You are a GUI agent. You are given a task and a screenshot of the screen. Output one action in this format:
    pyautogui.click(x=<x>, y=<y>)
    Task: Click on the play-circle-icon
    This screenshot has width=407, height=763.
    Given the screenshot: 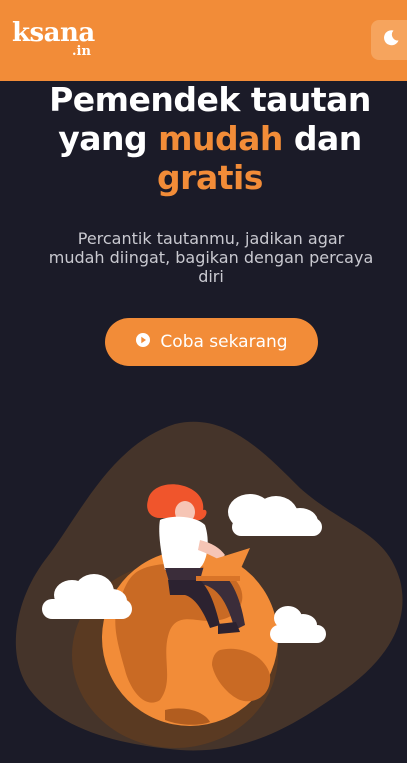 What is the action you would take?
    pyautogui.click(x=143, y=342)
    